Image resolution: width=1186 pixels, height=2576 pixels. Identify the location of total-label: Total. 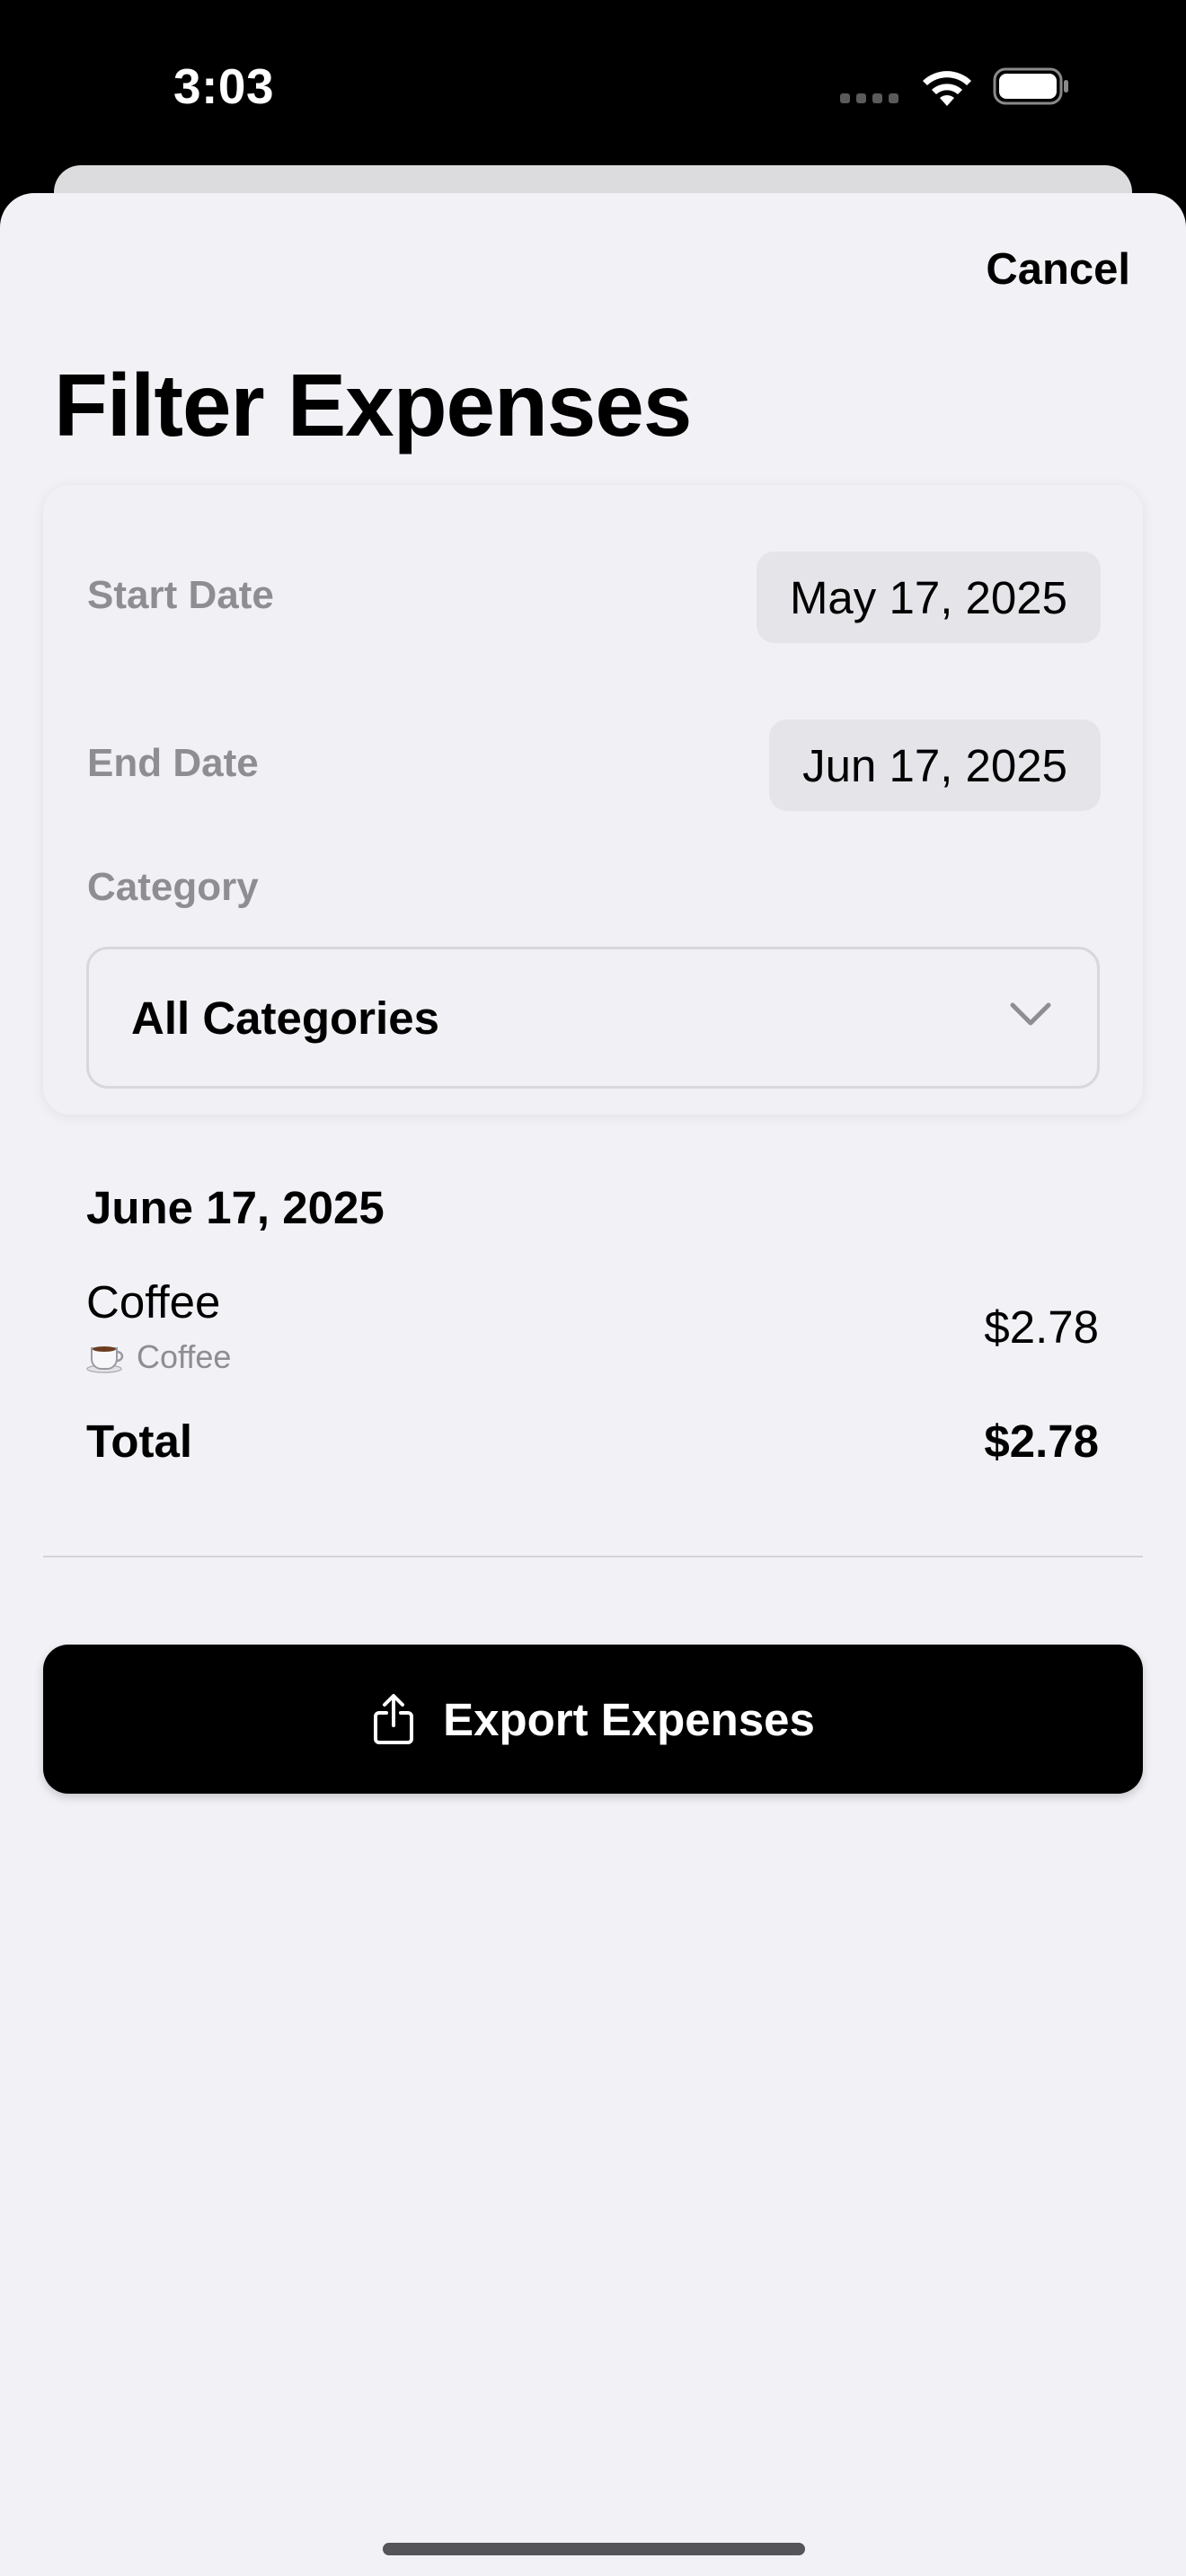
(139, 1441).